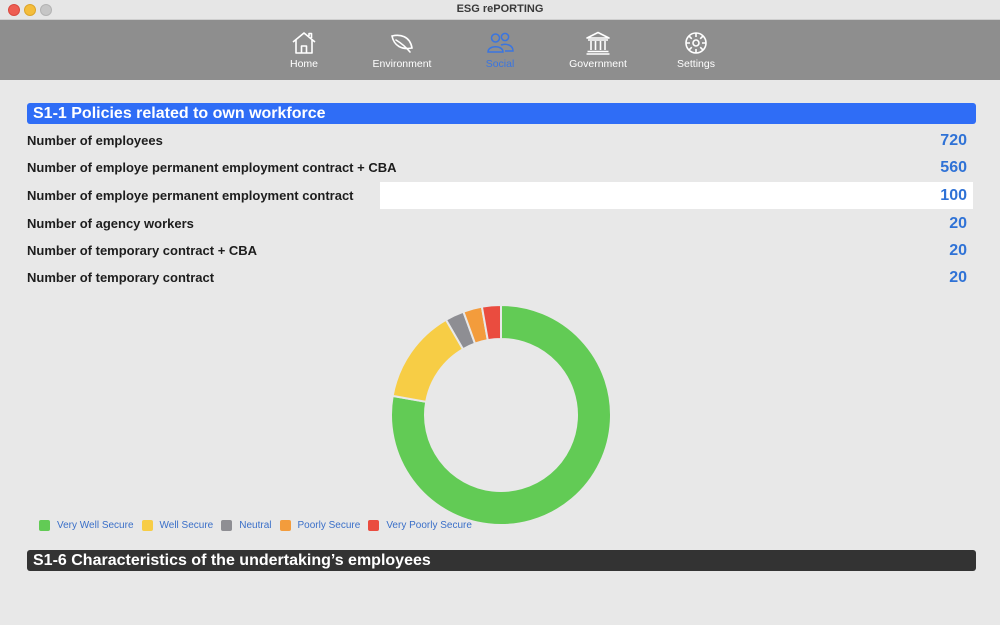  What do you see at coordinates (329, 525) in the screenshot?
I see `legend-label: Poorly Secure` at bounding box center [329, 525].